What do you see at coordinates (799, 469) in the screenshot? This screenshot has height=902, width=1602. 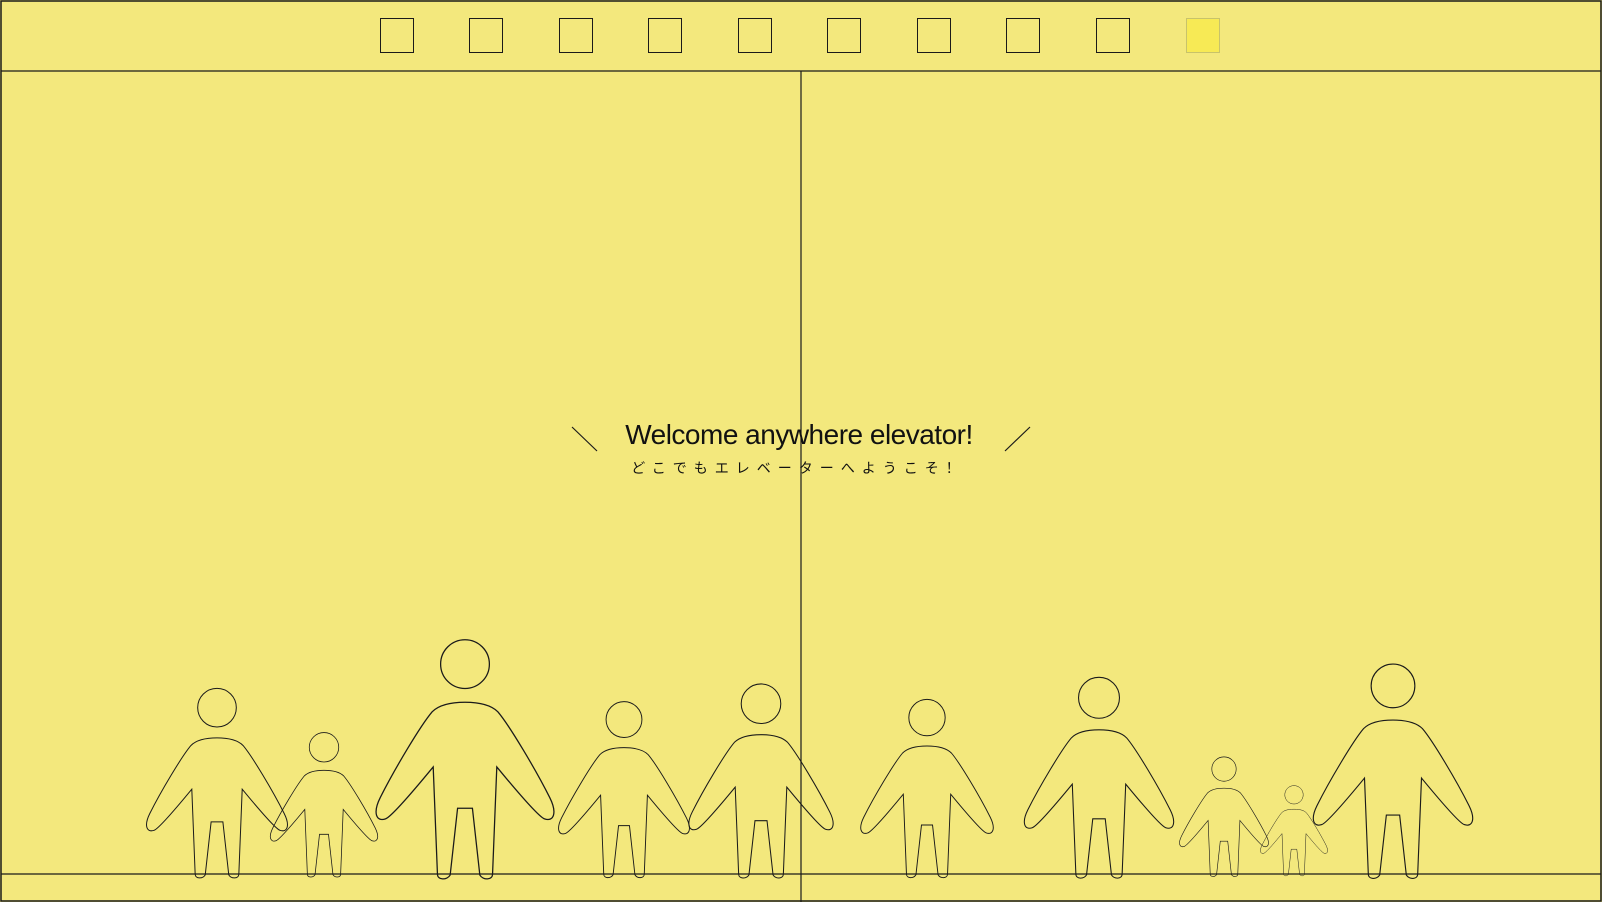 I see `welcome-subtitle: どこでもエレベーターへようこそ！` at bounding box center [799, 469].